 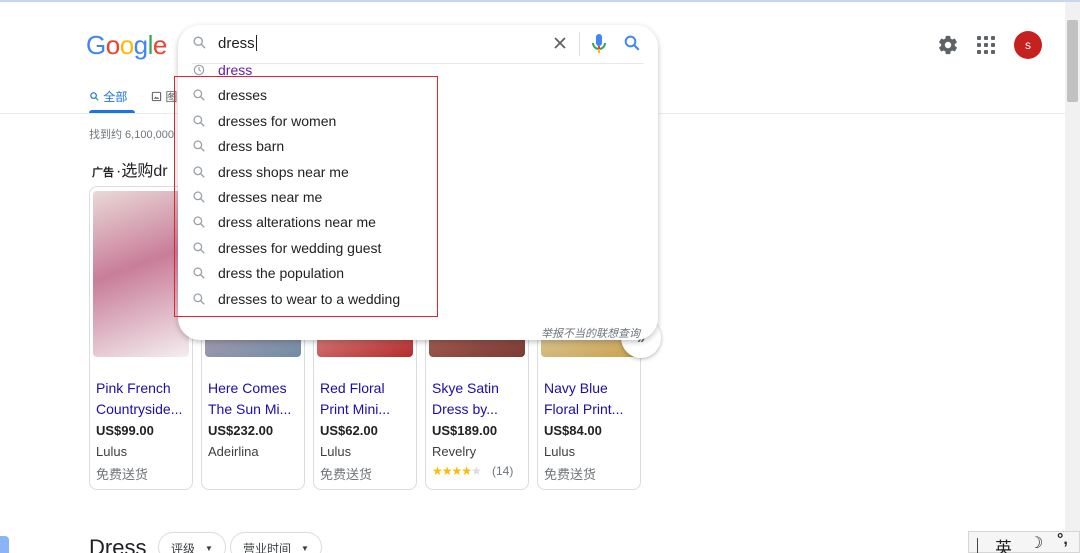 What do you see at coordinates (306, 196) in the screenshot?
I see `highlight-annotation-box` at bounding box center [306, 196].